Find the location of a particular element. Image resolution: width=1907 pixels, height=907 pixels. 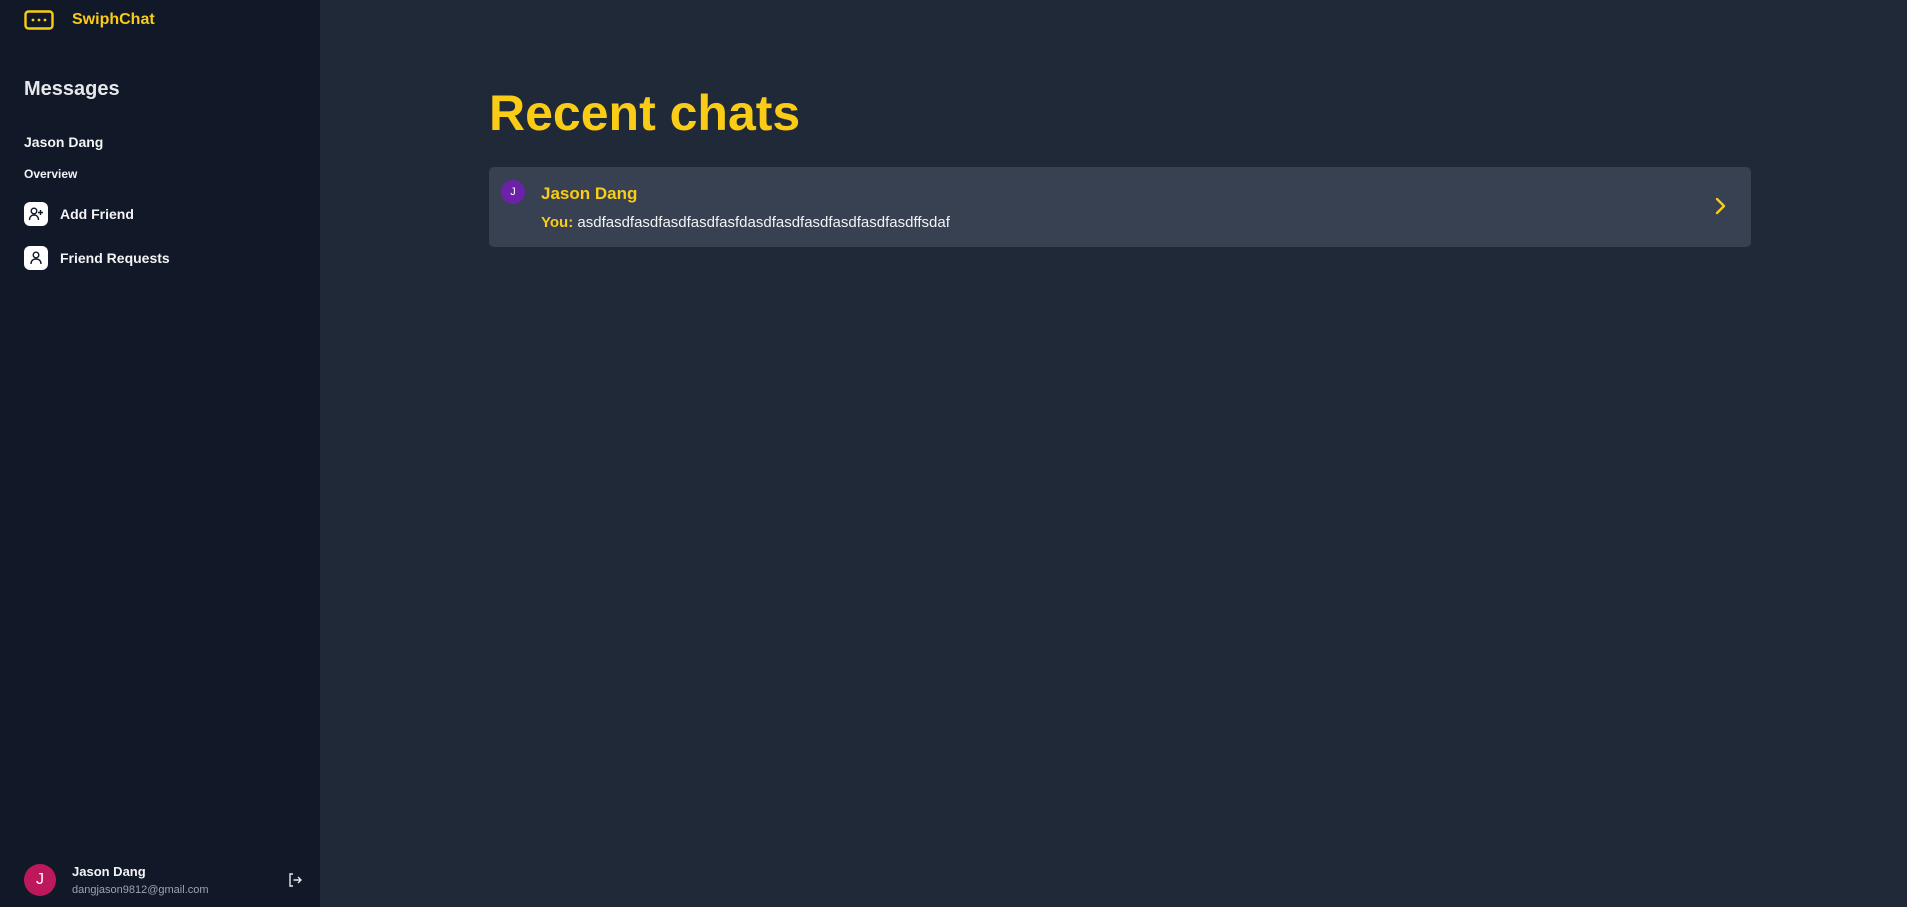

user-info: Jason Dang dangjason9812@gmail.com is located at coordinates (140, 880).